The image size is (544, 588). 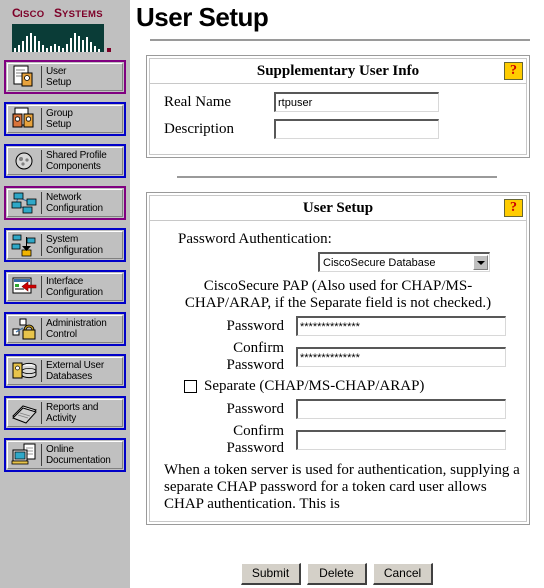 I want to click on sidebar-item-group-setup: Group Setup, so click(x=65, y=119).